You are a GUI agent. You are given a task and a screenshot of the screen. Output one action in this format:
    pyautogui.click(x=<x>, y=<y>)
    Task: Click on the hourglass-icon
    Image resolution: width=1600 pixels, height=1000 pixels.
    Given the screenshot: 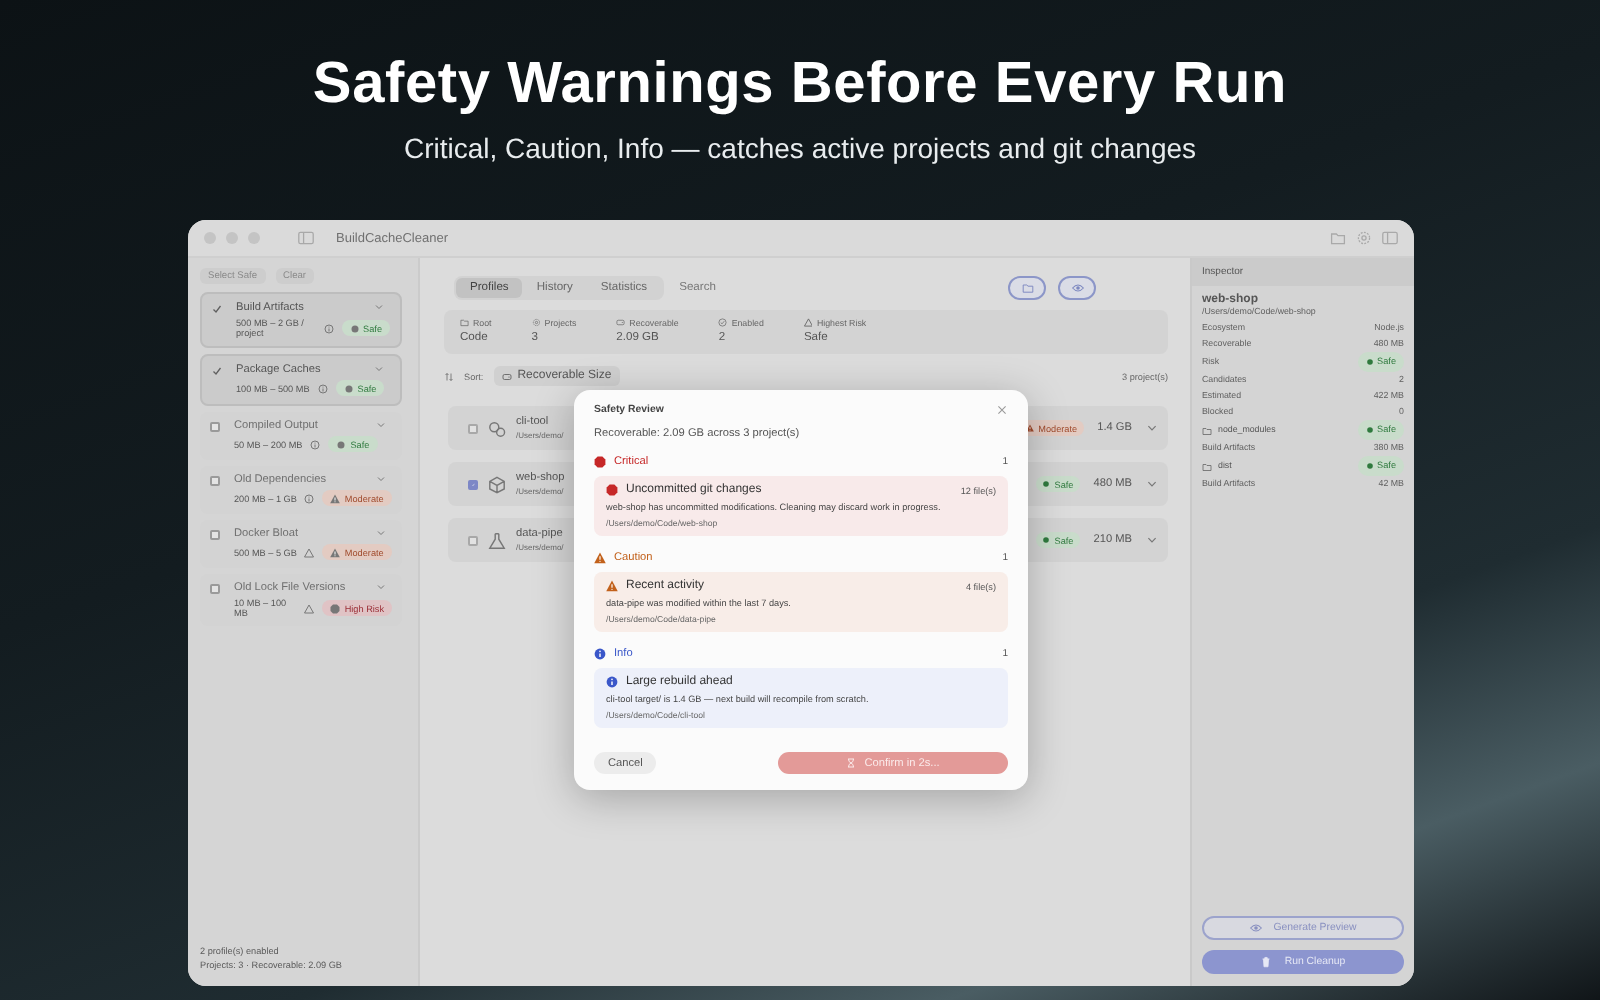 What is the action you would take?
    pyautogui.click(x=851, y=763)
    